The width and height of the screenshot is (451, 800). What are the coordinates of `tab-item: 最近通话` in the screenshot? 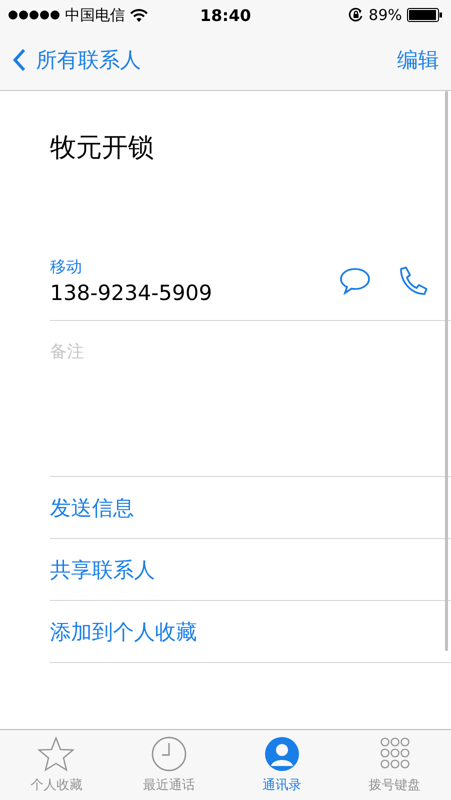 It's located at (169, 765).